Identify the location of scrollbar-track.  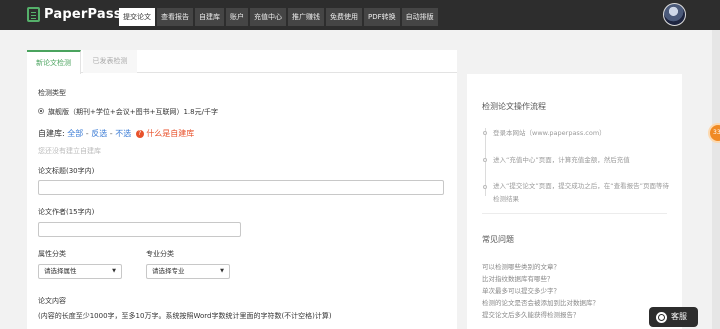
(716, 179).